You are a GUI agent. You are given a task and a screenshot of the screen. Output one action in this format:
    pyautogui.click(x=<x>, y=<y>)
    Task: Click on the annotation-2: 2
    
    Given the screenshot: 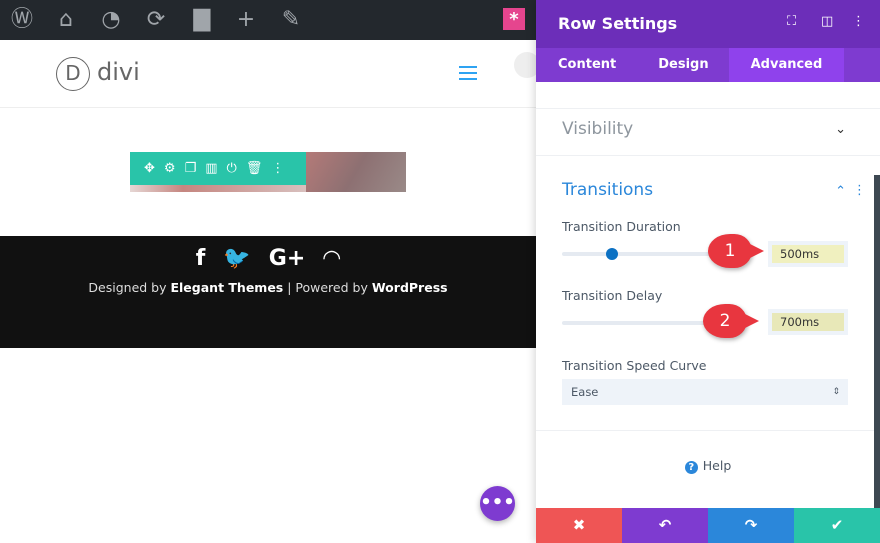 What is the action you would take?
    pyautogui.click(x=731, y=321)
    